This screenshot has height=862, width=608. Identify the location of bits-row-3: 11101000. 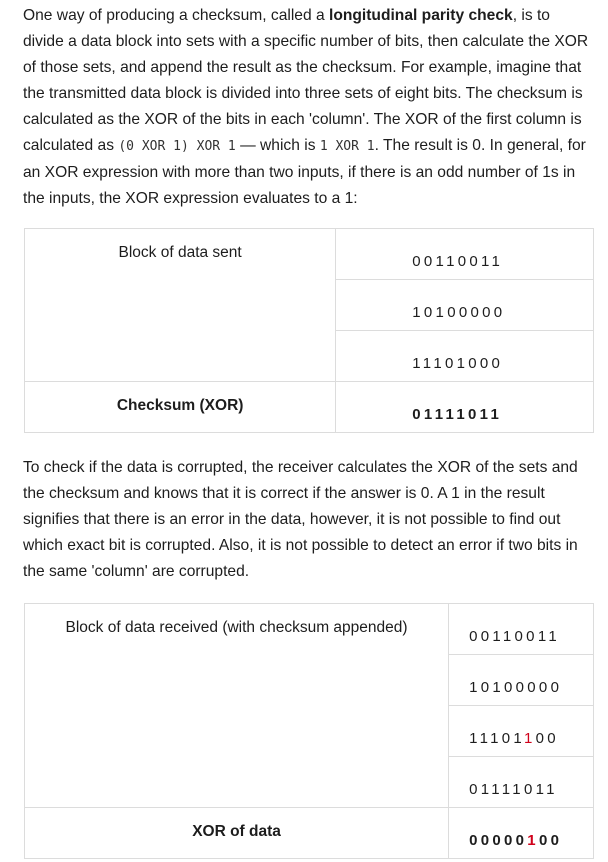
(458, 363).